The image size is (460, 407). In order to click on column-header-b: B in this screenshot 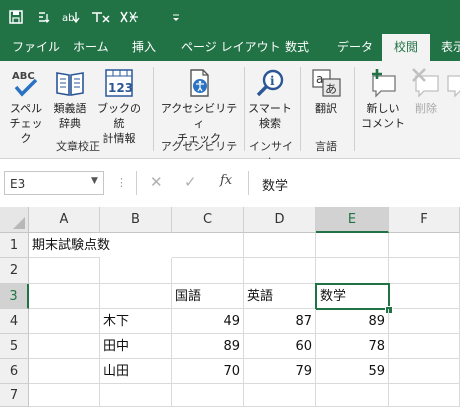, I will do `click(136, 220)`.